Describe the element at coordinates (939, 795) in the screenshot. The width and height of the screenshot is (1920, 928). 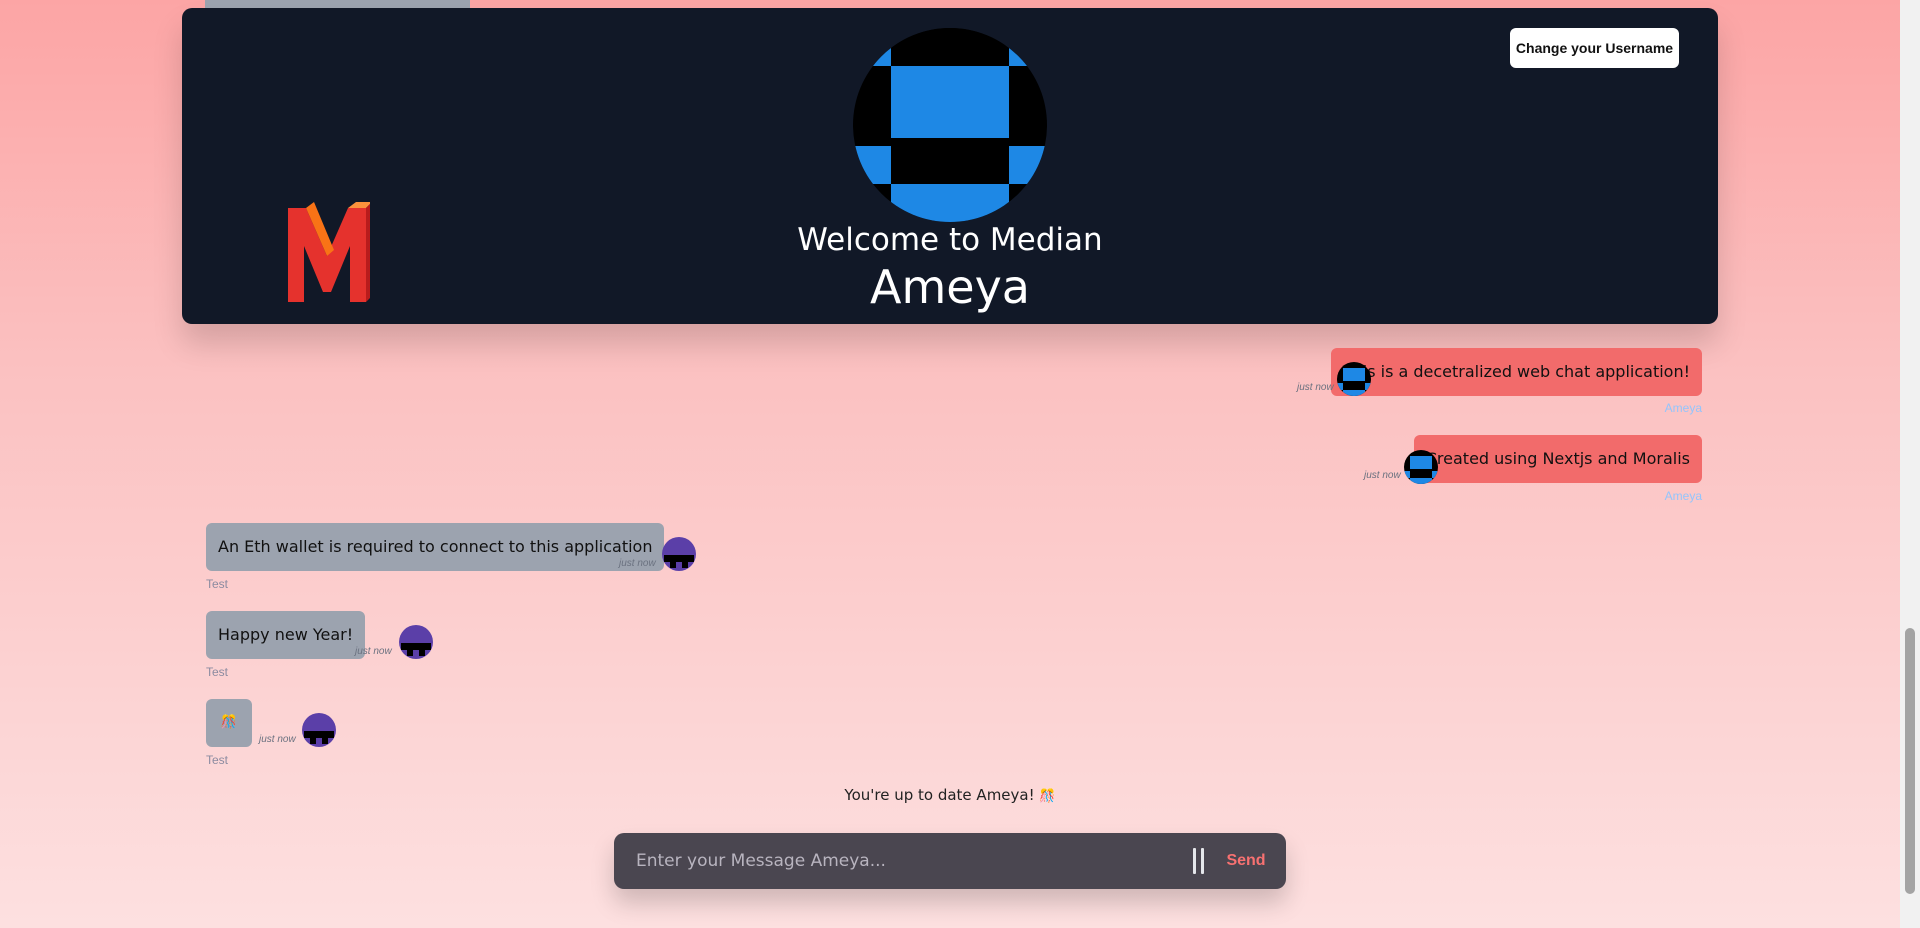
I see `status-text: You're up to date Ameya!` at that location.